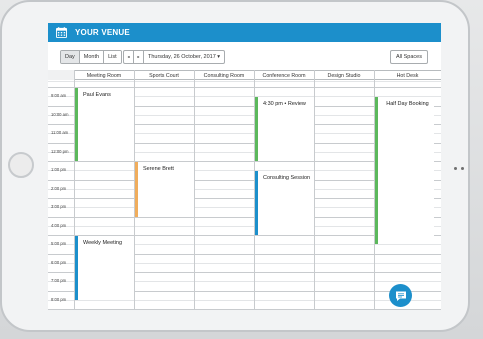 The height and width of the screenshot is (339, 483). What do you see at coordinates (287, 178) in the screenshot?
I see `event-label: Consulting Session` at bounding box center [287, 178].